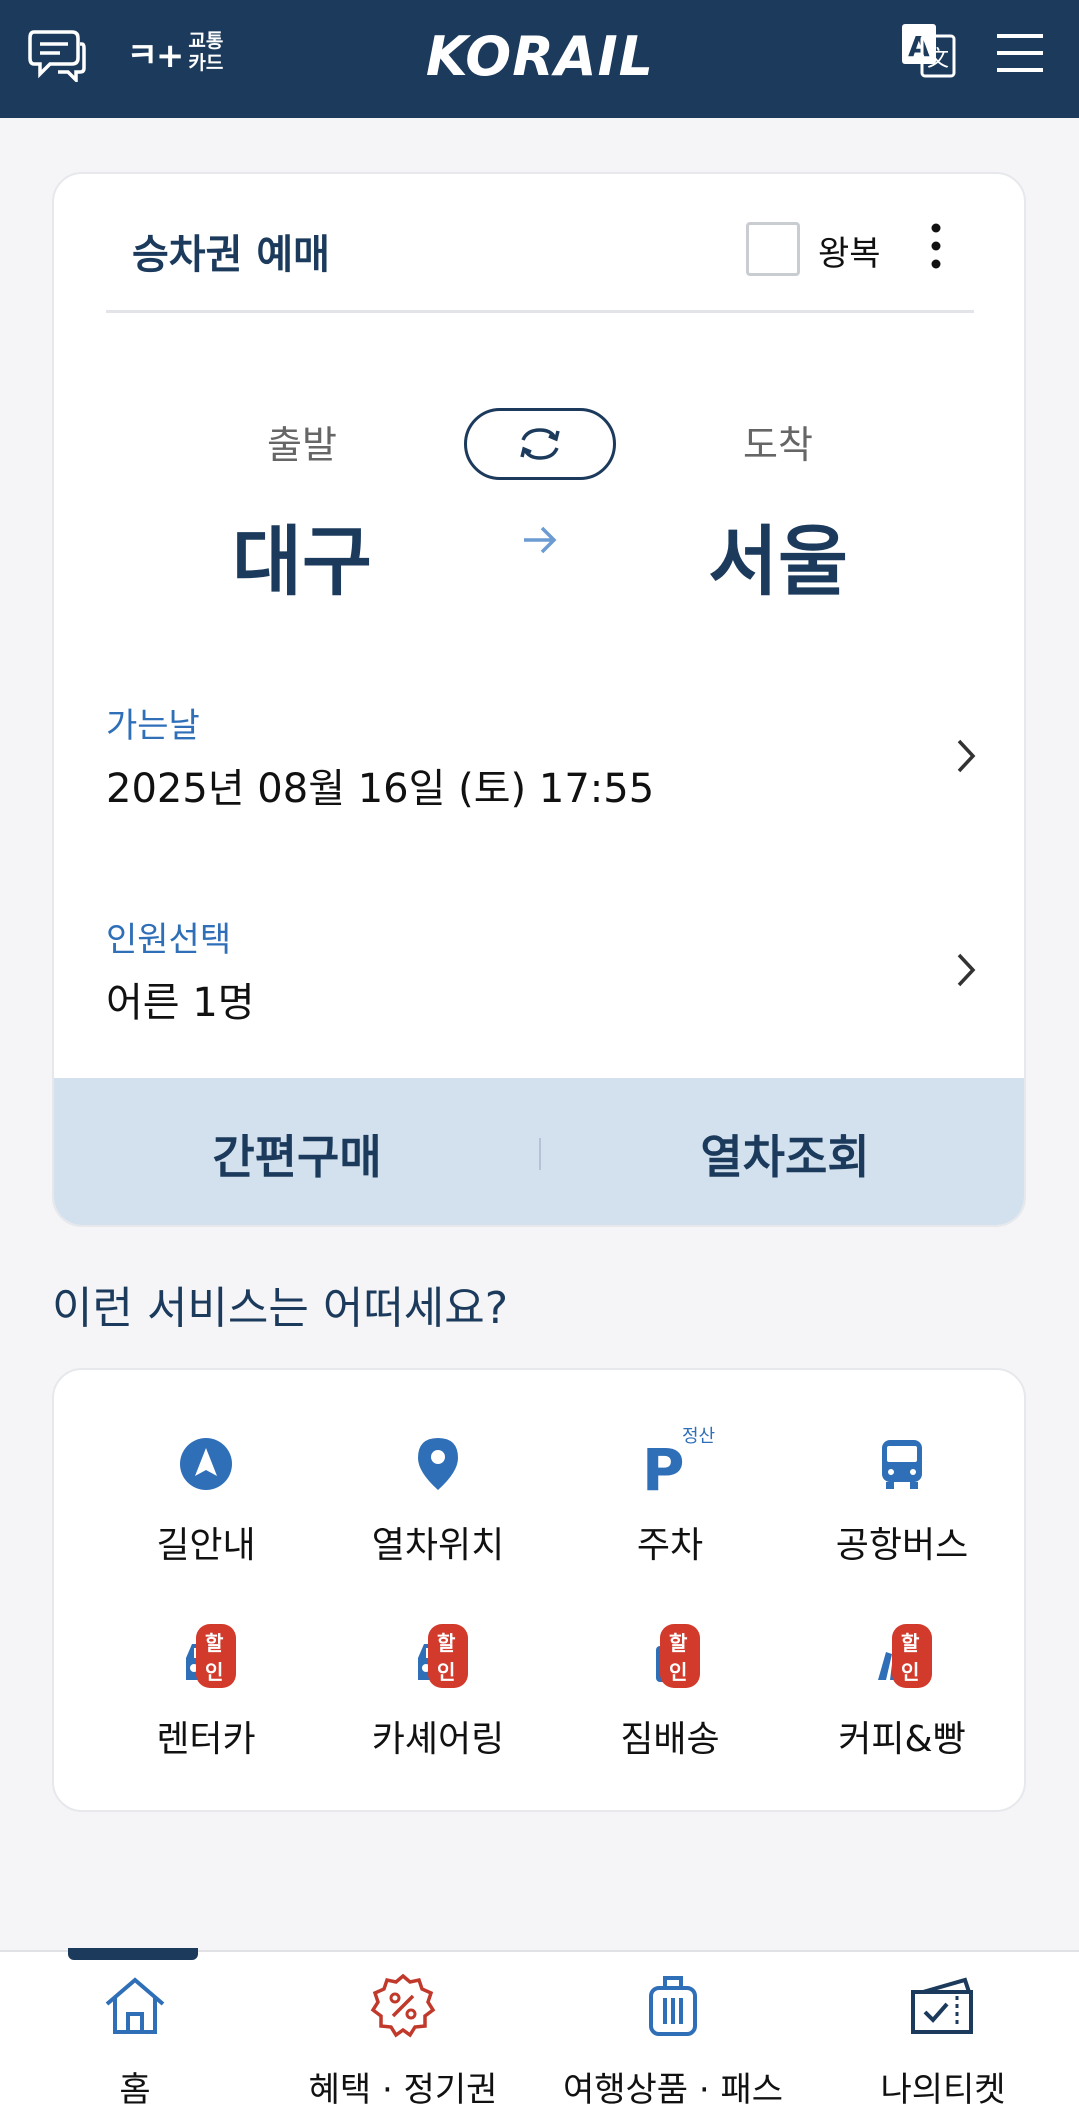 The height and width of the screenshot is (2125, 1079). What do you see at coordinates (153, 726) in the screenshot?
I see `date-label: 가는날` at bounding box center [153, 726].